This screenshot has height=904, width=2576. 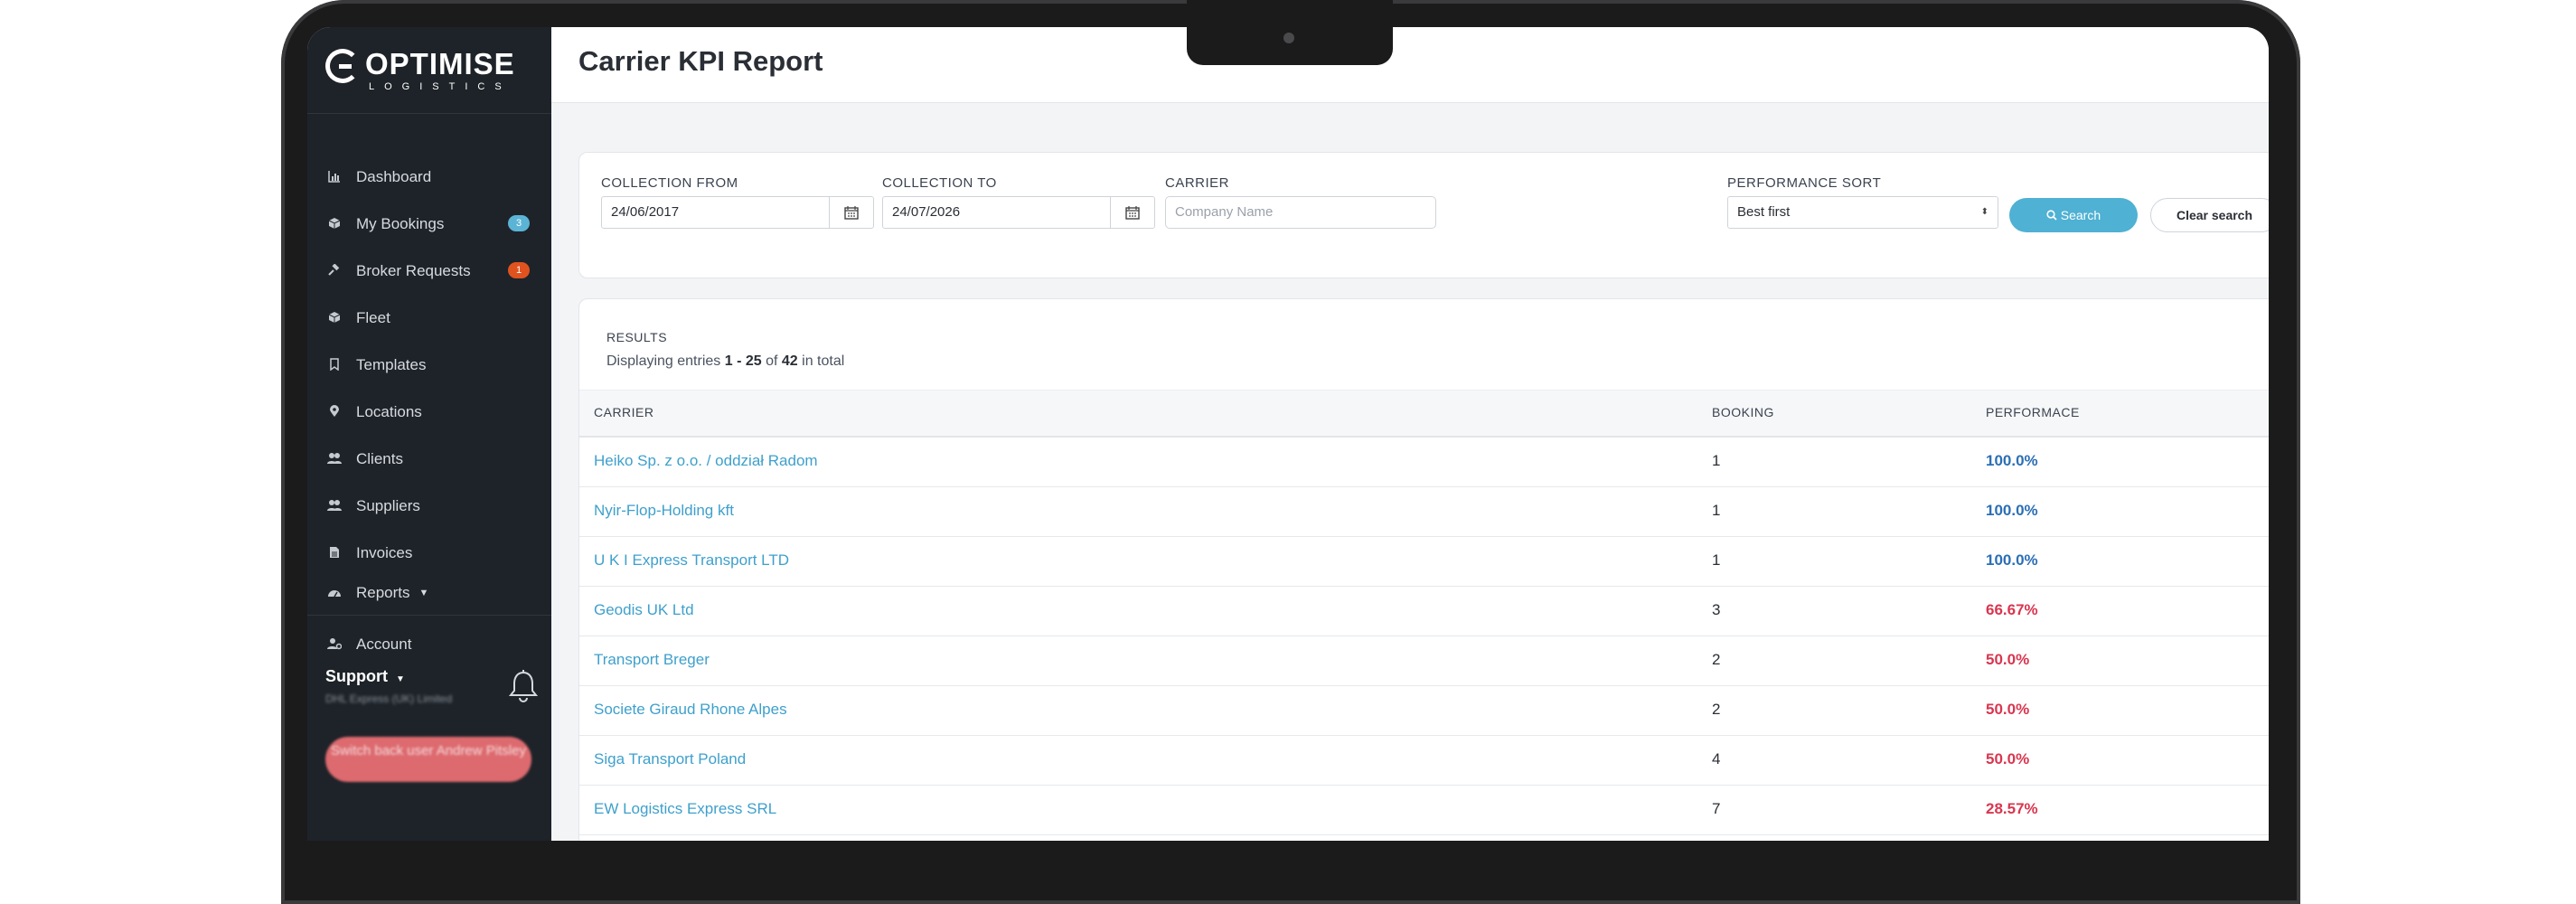 What do you see at coordinates (652, 660) in the screenshot?
I see `carrier-link: Transport Breger` at bounding box center [652, 660].